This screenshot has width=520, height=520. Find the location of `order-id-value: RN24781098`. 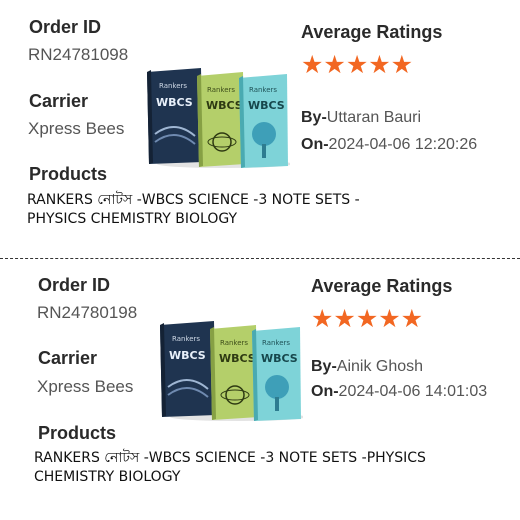

order-id-value: RN24781098 is located at coordinates (78, 54).